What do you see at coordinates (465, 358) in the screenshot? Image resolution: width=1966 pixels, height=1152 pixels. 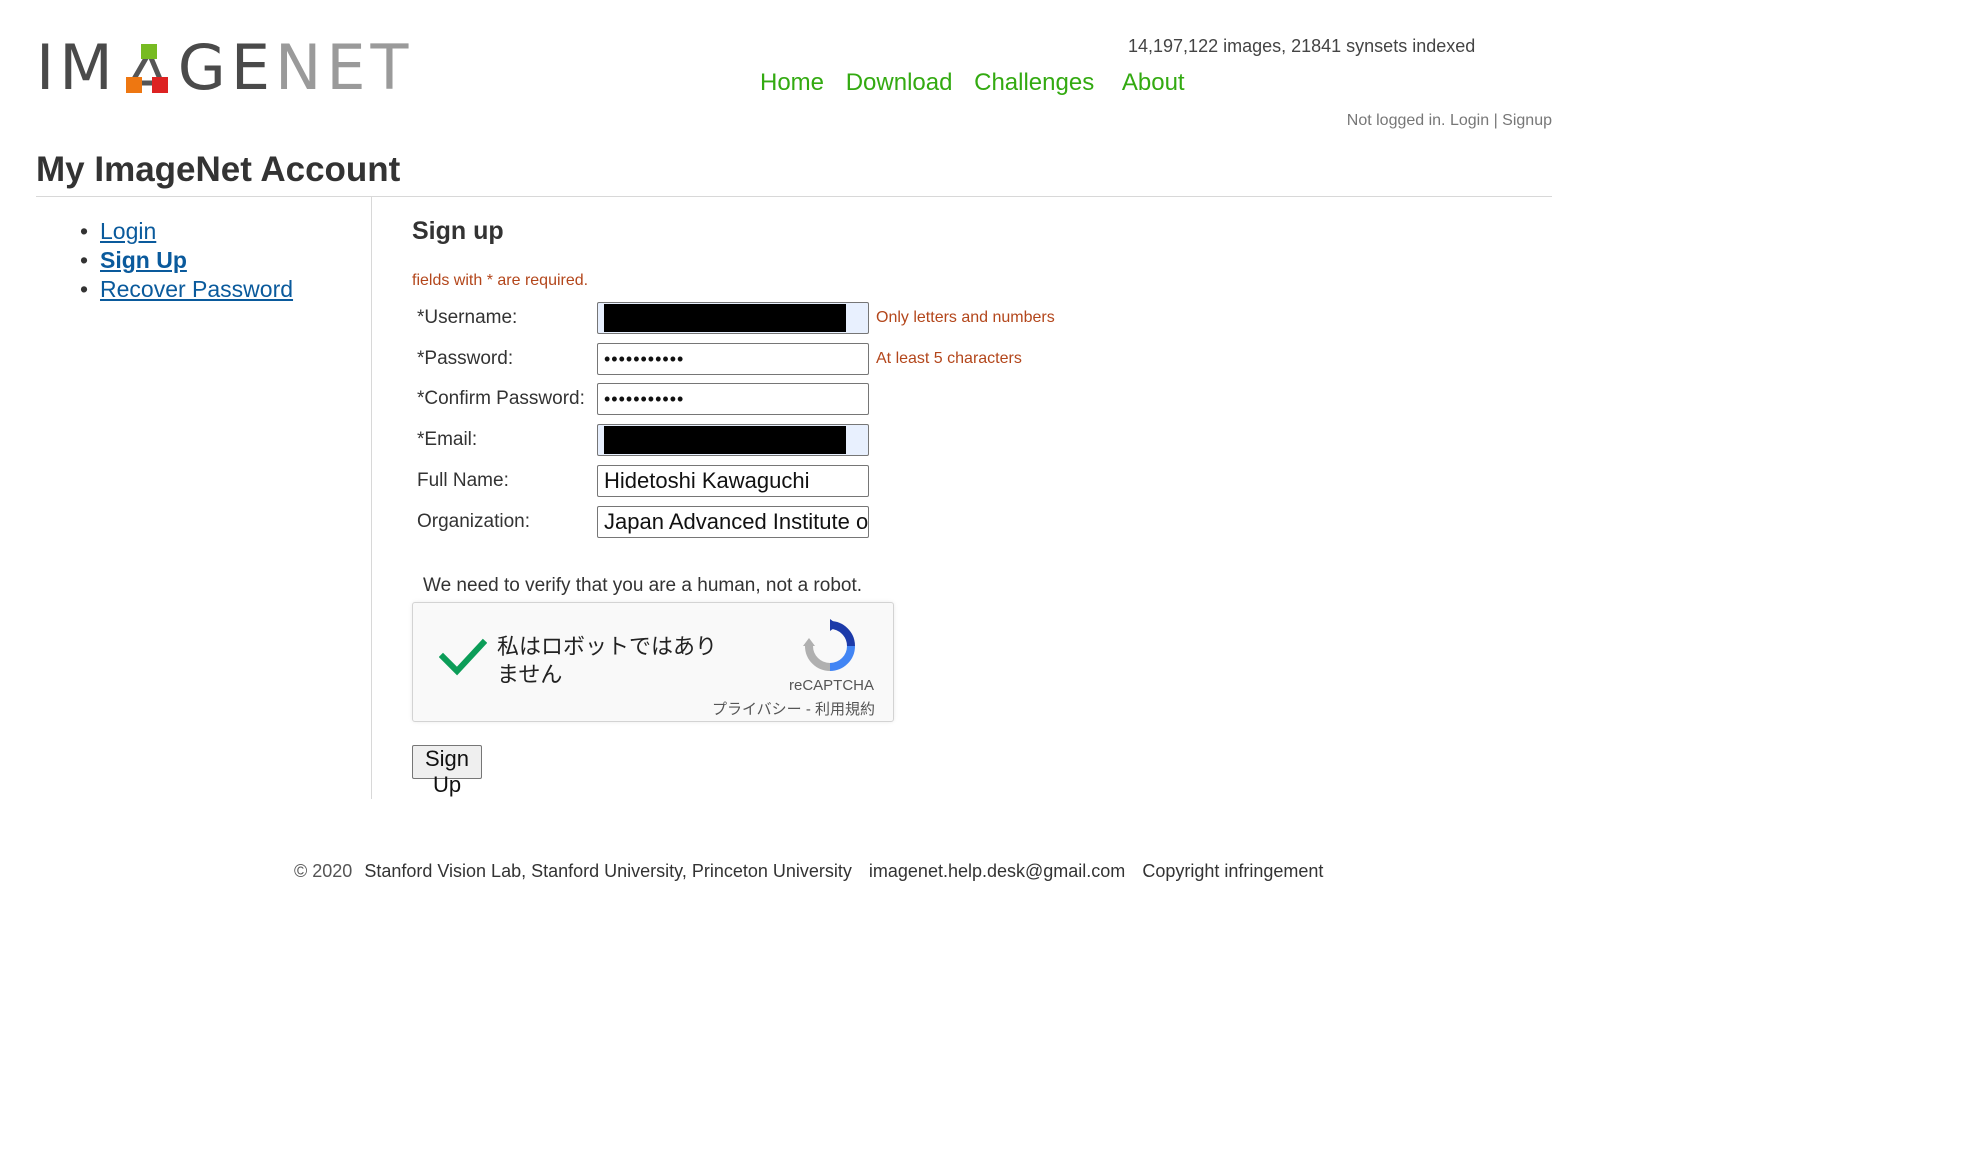 I see `password-label: *Password:` at bounding box center [465, 358].